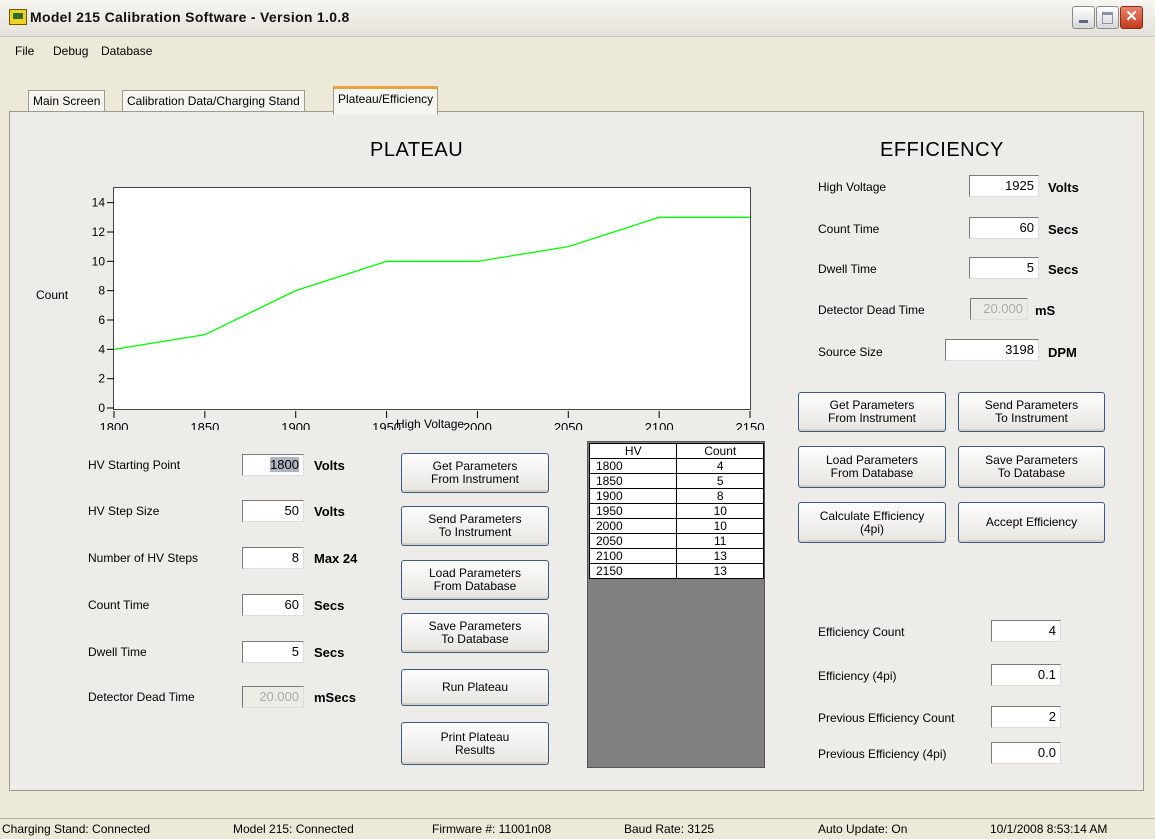 The height and width of the screenshot is (839, 1155). Describe the element at coordinates (475, 633) in the screenshot. I see `plateau-save-params-button: Save Parameters To Database` at that location.